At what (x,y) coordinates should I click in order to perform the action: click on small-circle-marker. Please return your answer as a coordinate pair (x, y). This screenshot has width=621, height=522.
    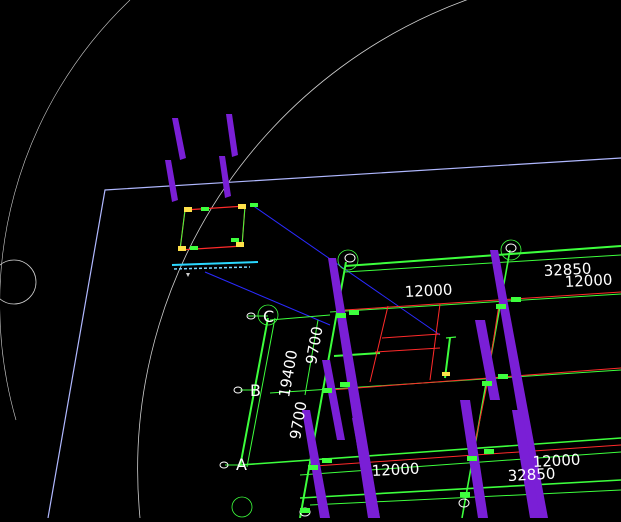
    Looking at the image, I should click on (18, 282).